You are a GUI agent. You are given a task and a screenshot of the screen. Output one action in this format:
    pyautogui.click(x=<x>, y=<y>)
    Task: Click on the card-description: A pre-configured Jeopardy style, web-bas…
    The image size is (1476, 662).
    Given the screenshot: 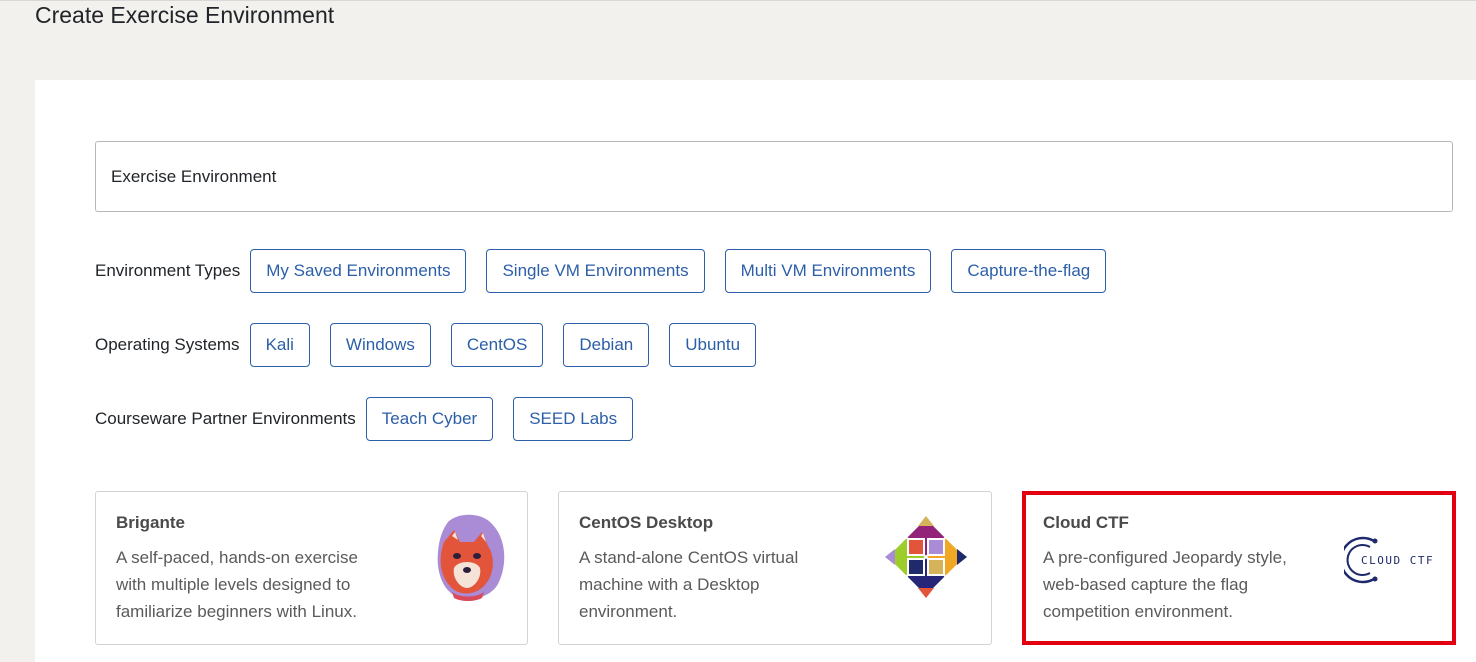 What is the action you would take?
    pyautogui.click(x=1165, y=584)
    